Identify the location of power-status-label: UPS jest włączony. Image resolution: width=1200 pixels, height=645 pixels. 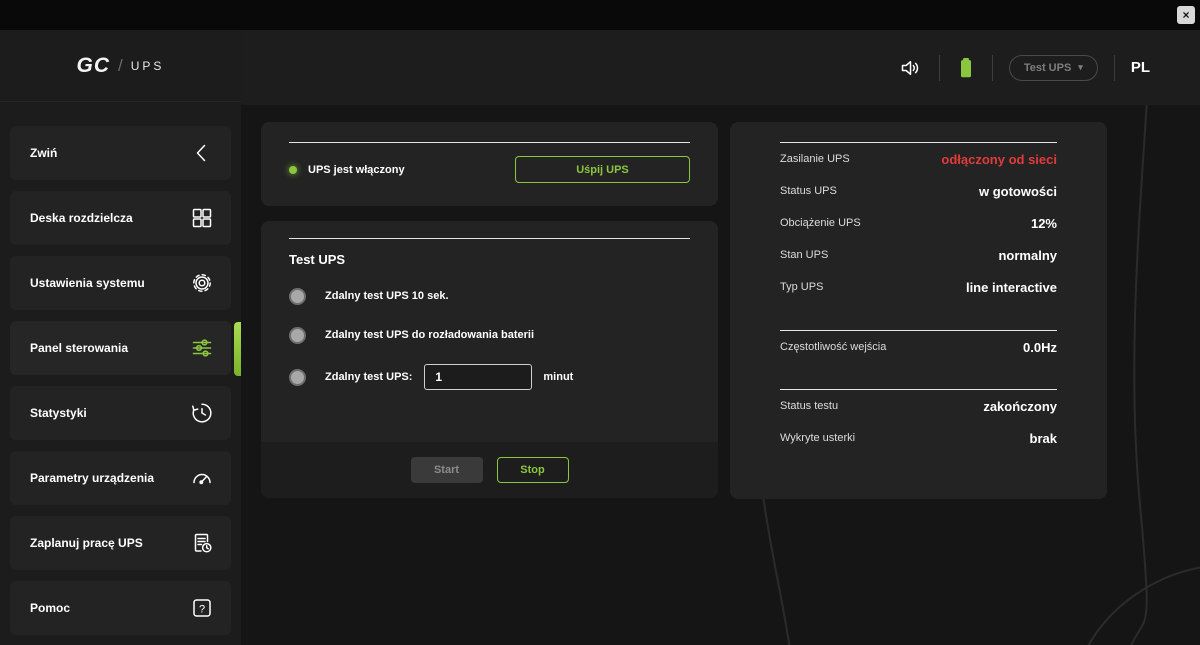
(356, 169).